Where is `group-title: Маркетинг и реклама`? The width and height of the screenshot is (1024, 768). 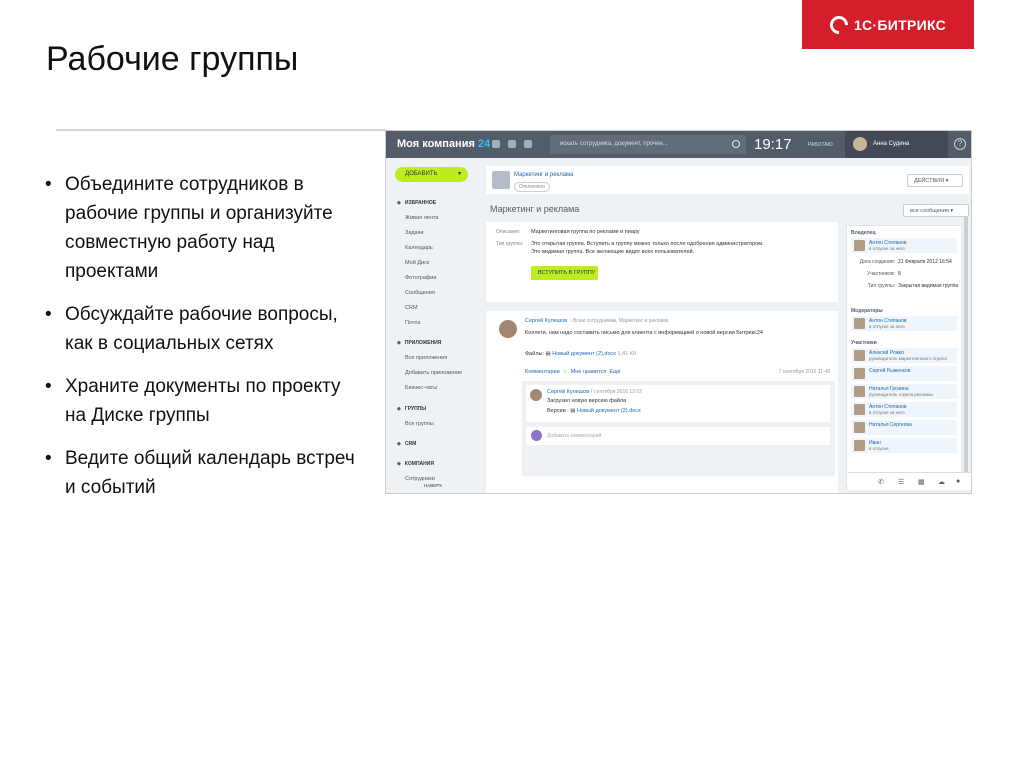 group-title: Маркетинг и реклама is located at coordinates (544, 175).